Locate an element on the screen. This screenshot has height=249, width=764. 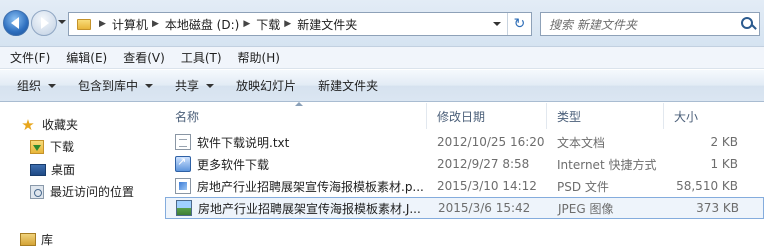
file-type: JPEG 图像 is located at coordinates (586, 208).